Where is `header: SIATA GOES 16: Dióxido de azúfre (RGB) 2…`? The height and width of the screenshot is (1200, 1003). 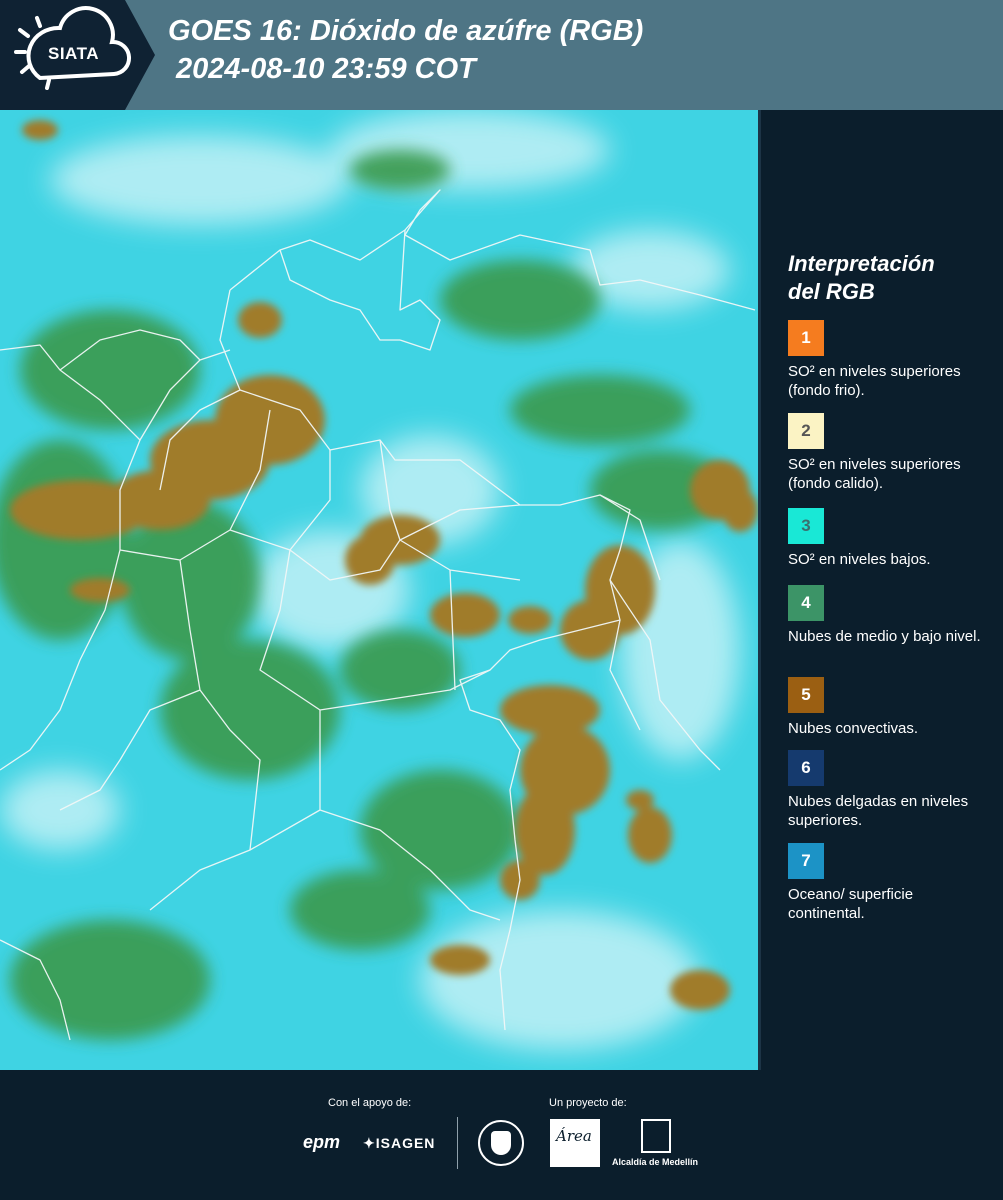
header: SIATA GOES 16: Dióxido de azúfre (RGB) 2… is located at coordinates (501, 55).